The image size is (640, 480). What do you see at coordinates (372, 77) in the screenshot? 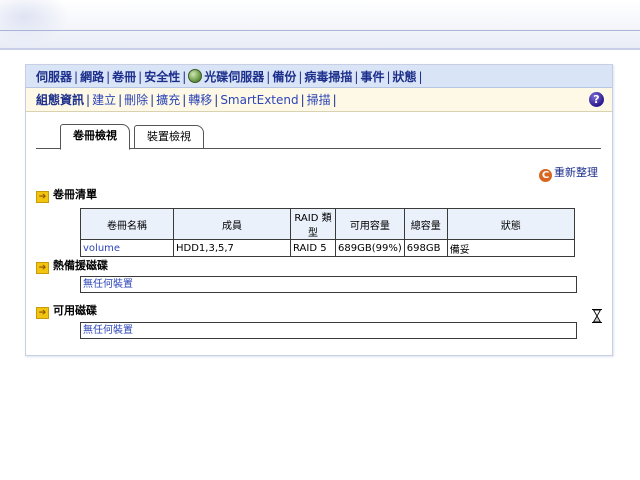
I see `nav-events: 事件` at bounding box center [372, 77].